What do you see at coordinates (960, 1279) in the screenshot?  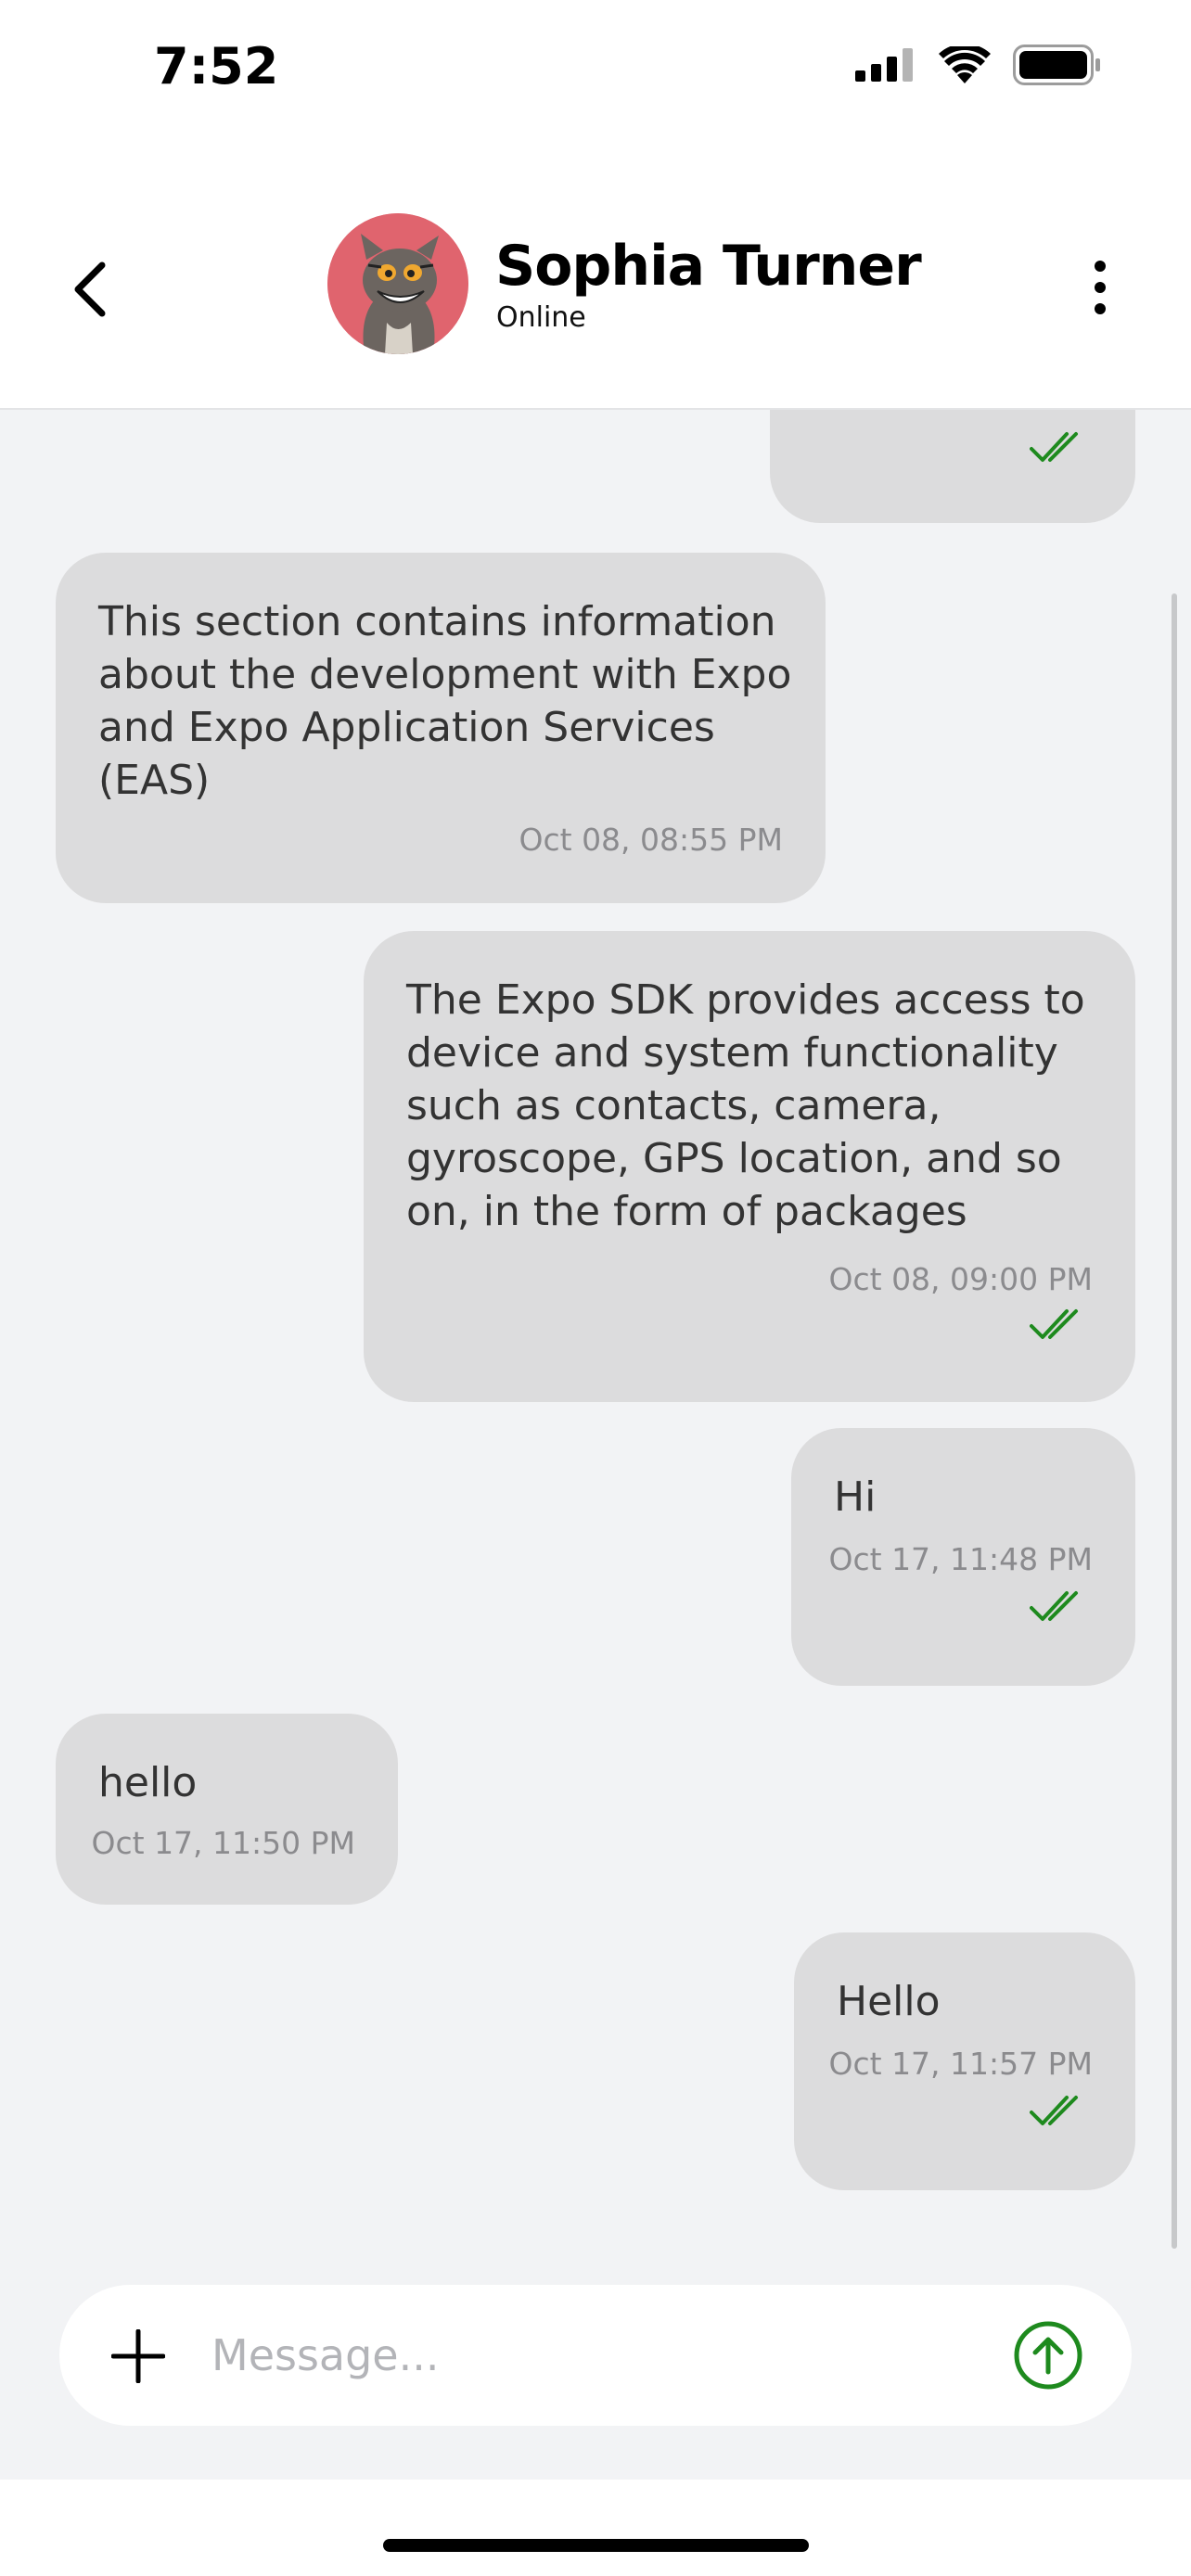 I see `message-timestamp: Oct 08, 09:00 PM` at bounding box center [960, 1279].